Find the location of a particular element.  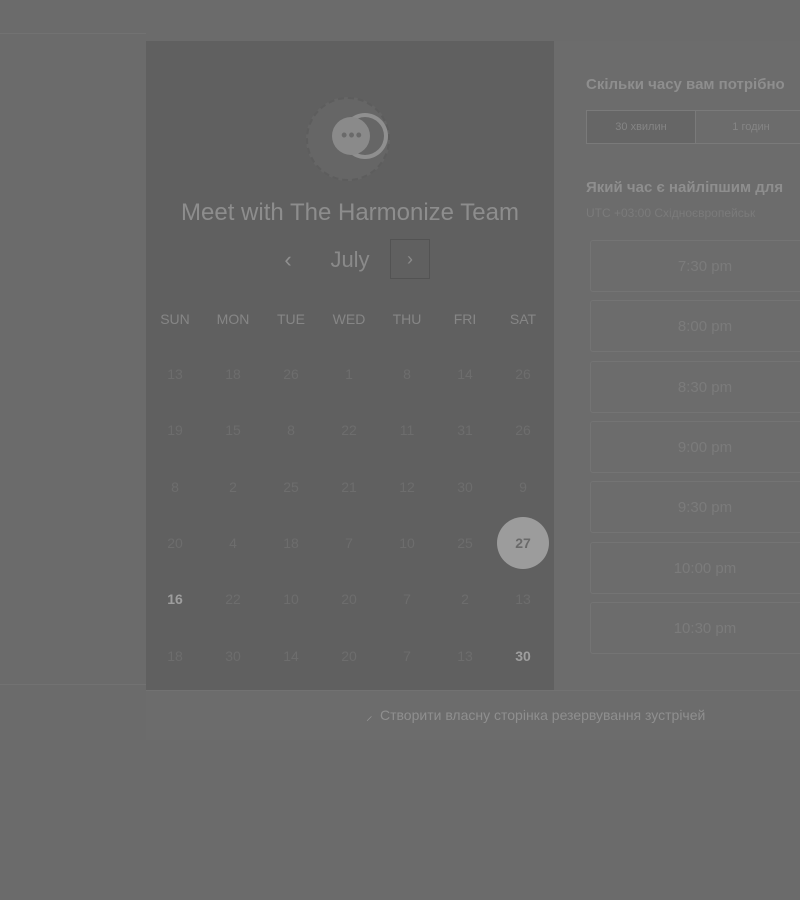

calendar-day: 12 is located at coordinates (407, 487).